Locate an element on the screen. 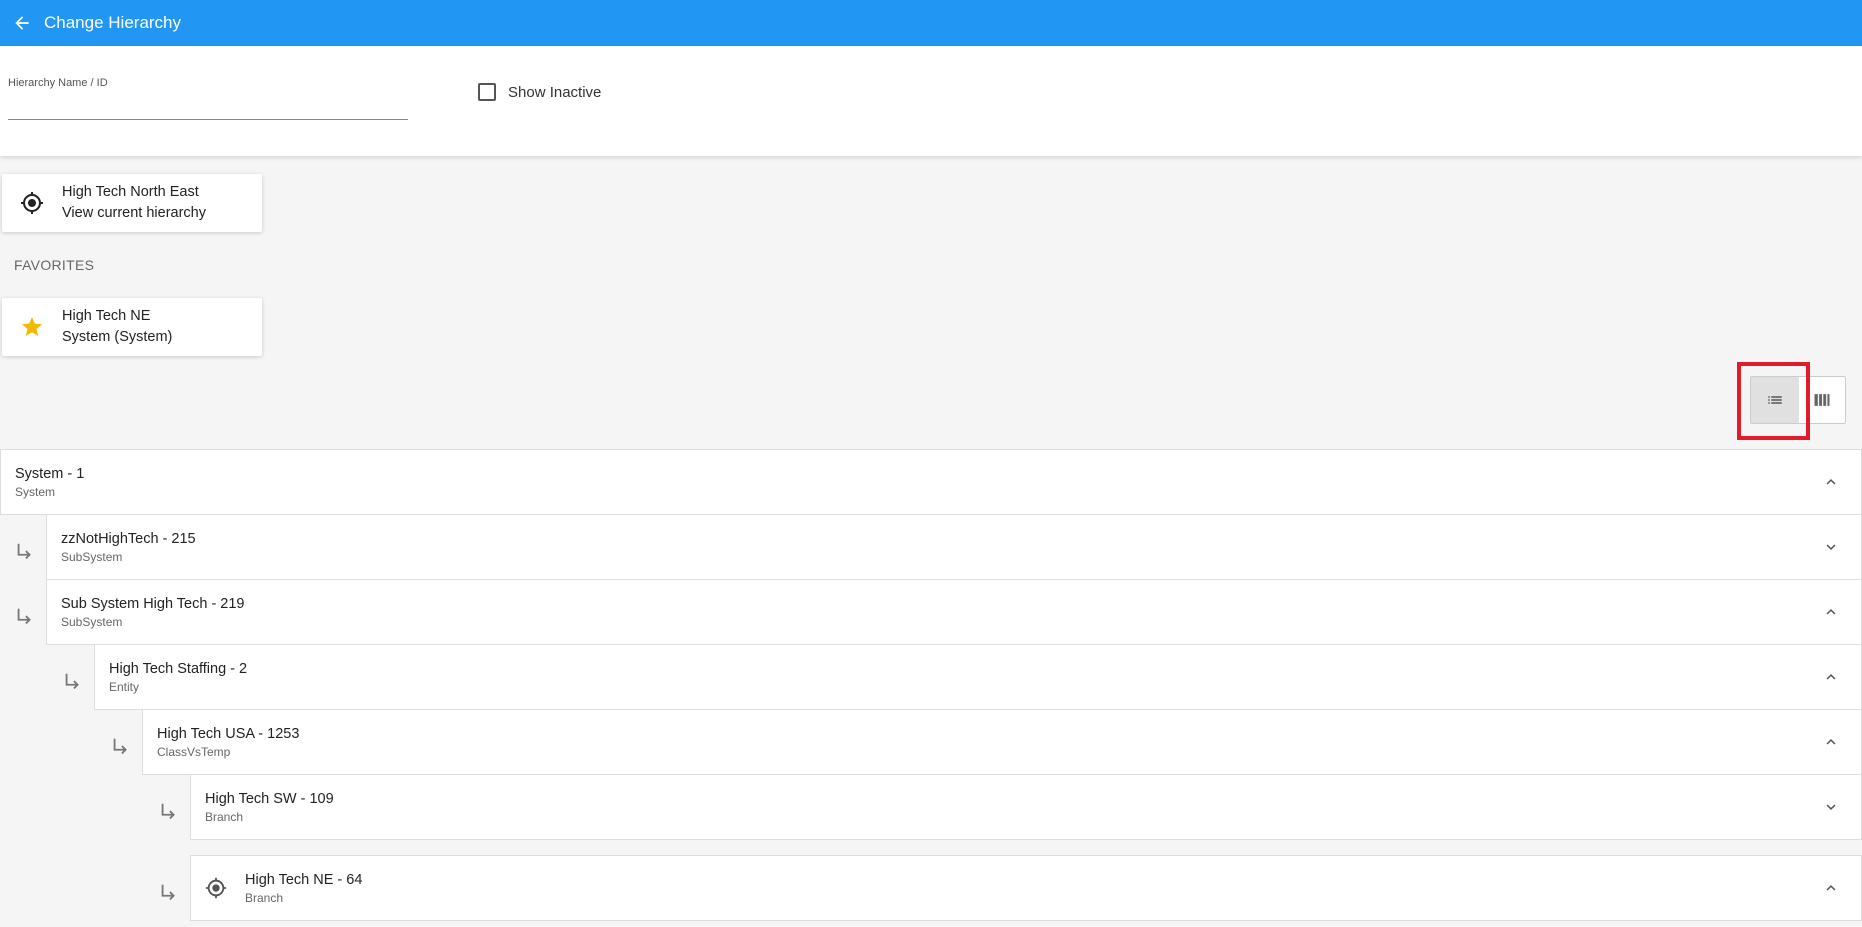 The image size is (1862, 927). tree-row-name: High Tech USA - 1253 is located at coordinates (228, 733).